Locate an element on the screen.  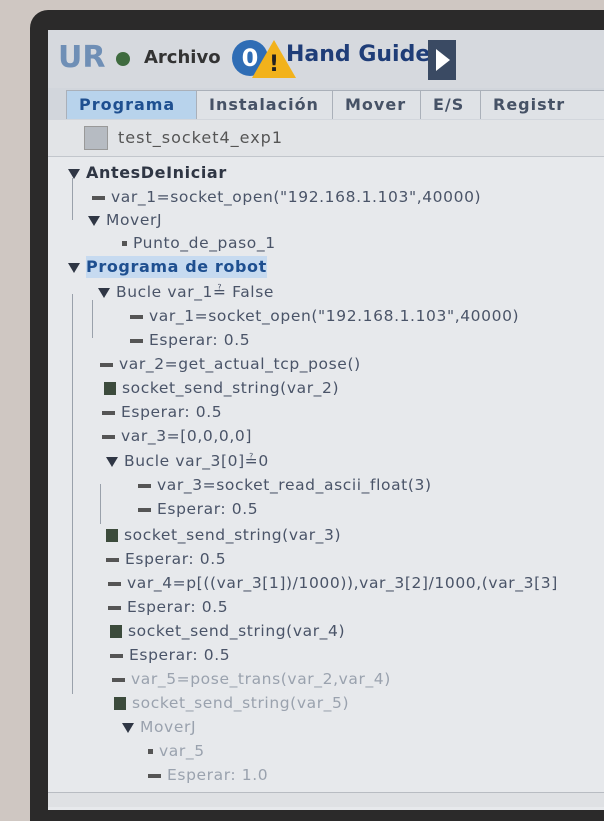
tree-node-label: AntesDeIniciar is located at coordinates (156, 172).